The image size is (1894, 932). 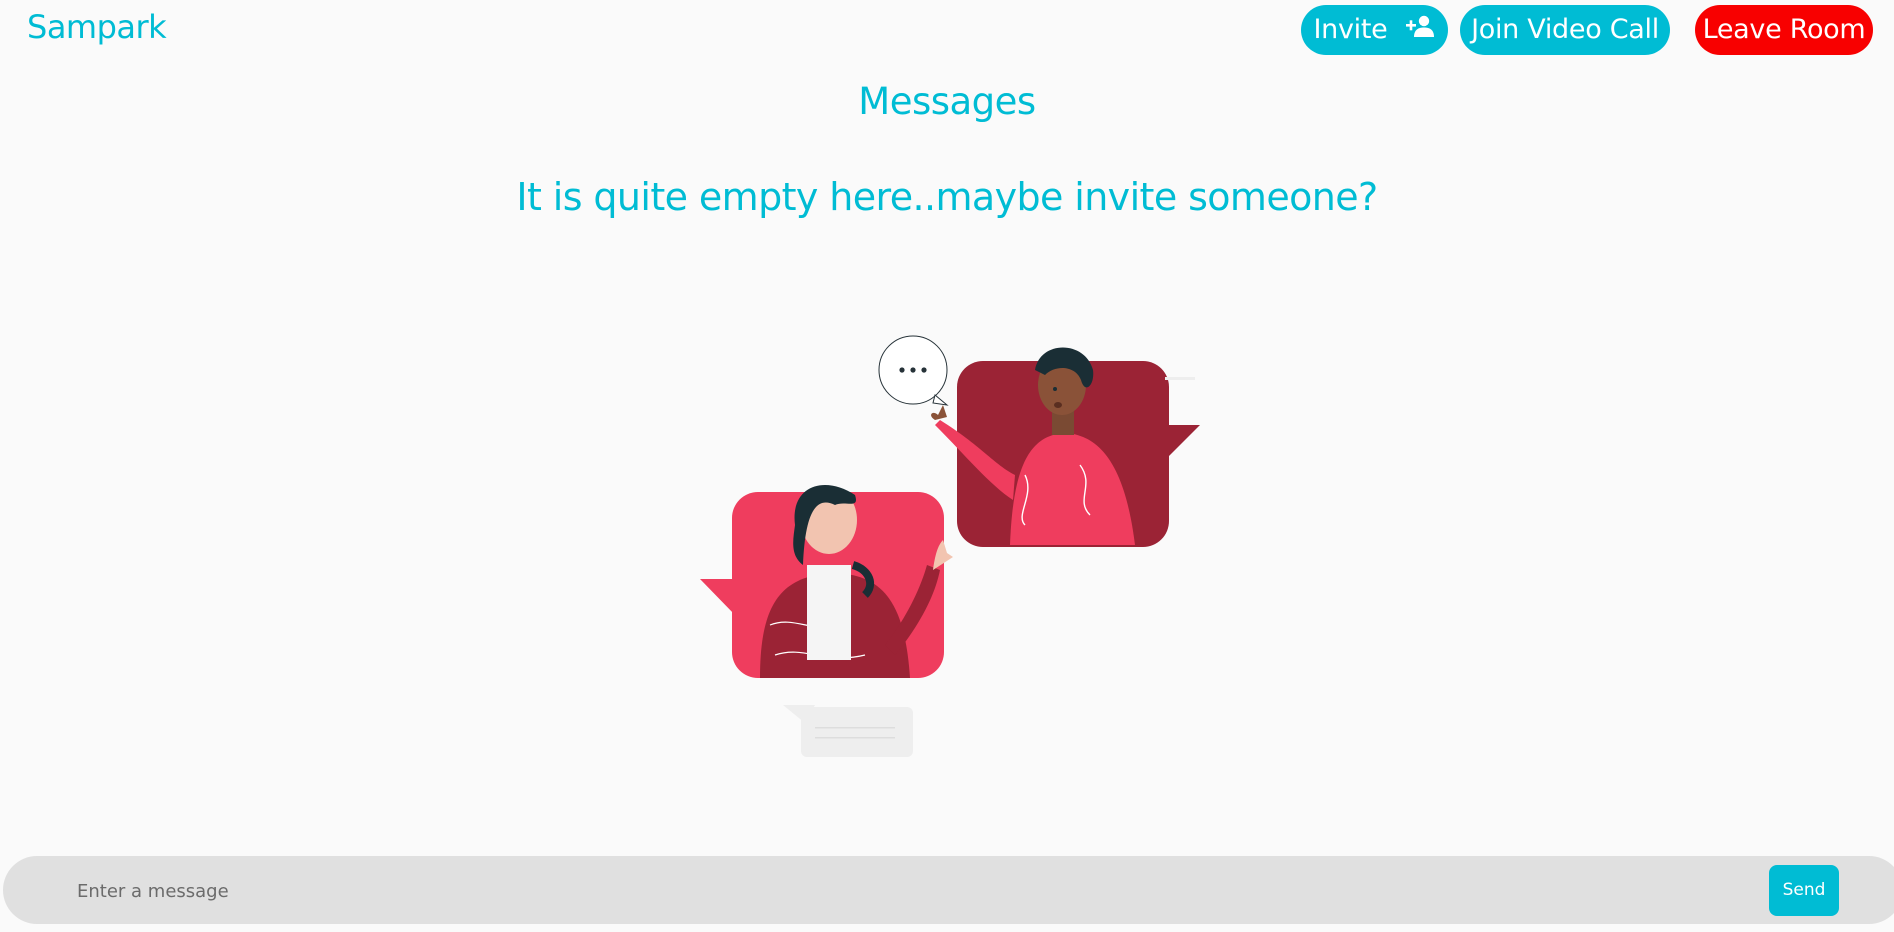 I want to click on invite-button: Invite, so click(x=1374, y=30).